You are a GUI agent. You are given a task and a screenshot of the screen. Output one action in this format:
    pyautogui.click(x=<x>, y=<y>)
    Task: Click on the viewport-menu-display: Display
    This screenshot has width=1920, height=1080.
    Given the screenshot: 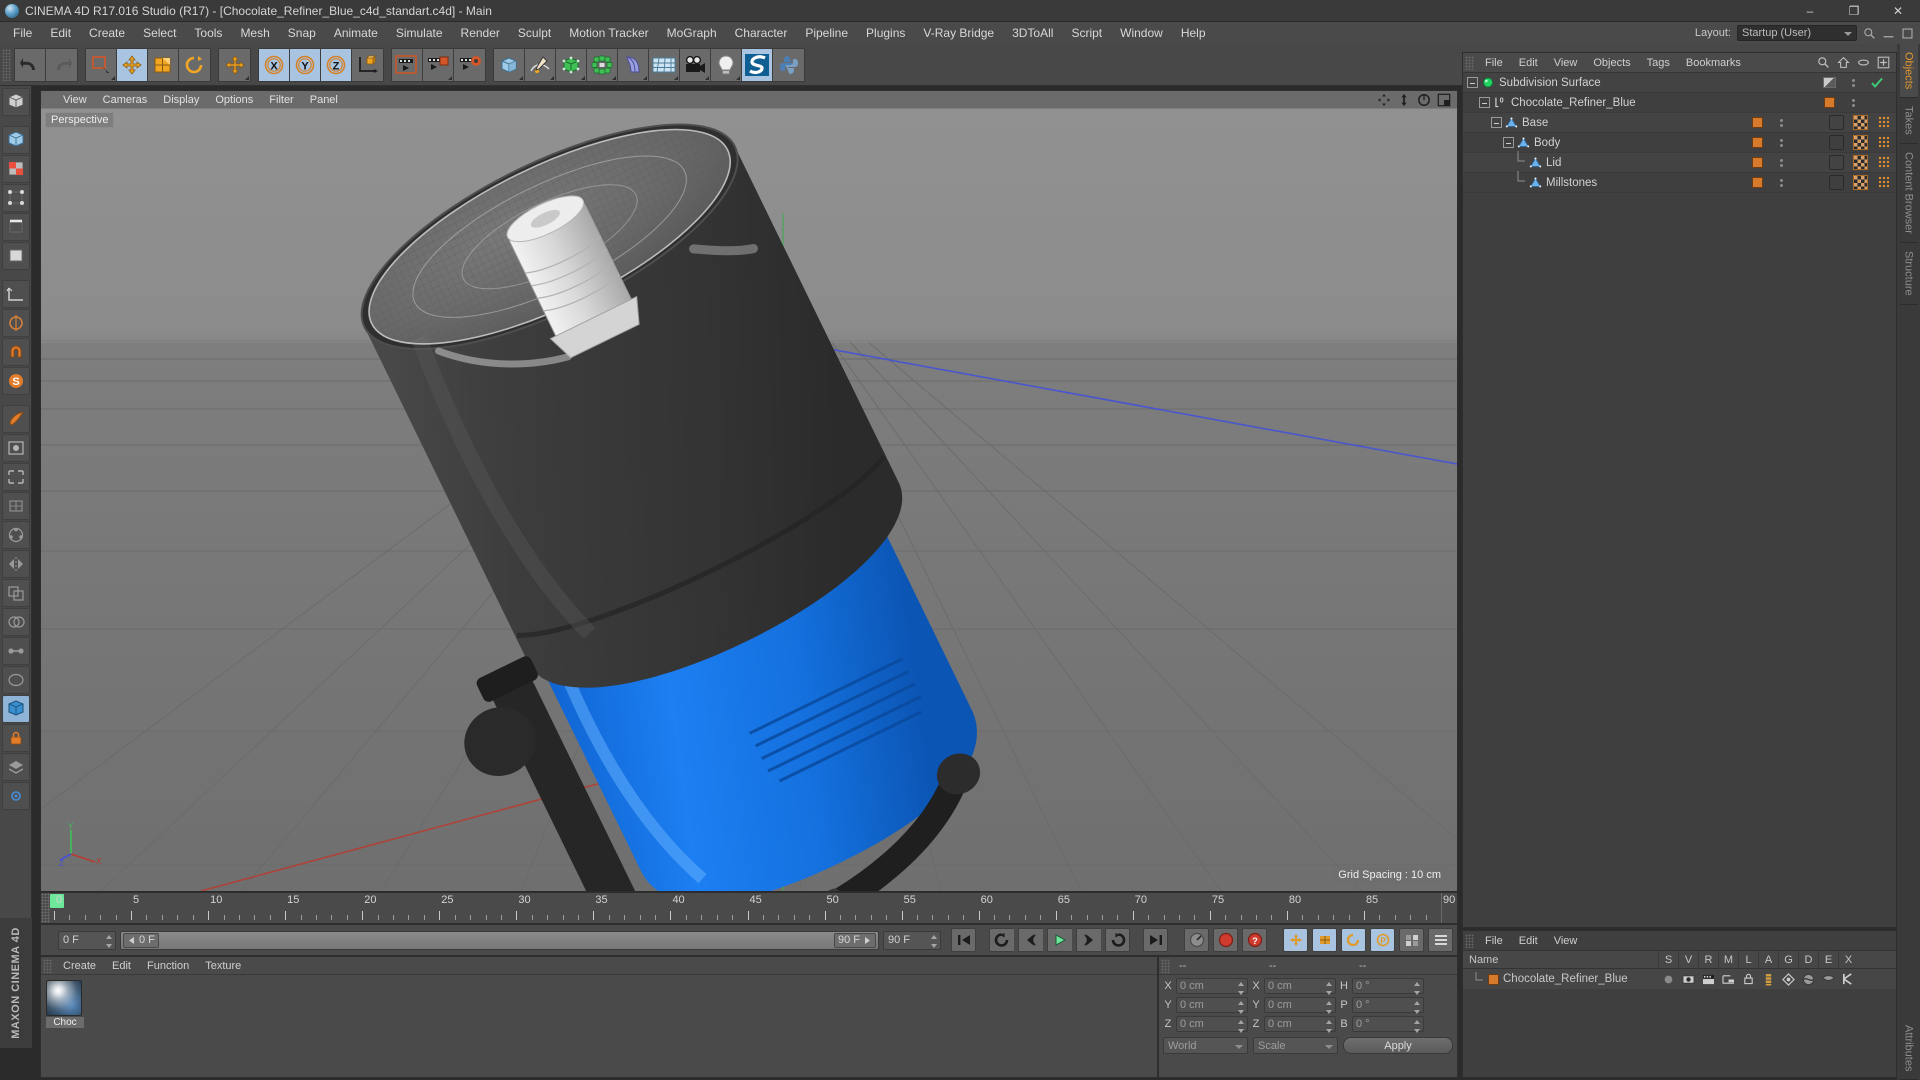 What is the action you would take?
    pyautogui.click(x=181, y=100)
    